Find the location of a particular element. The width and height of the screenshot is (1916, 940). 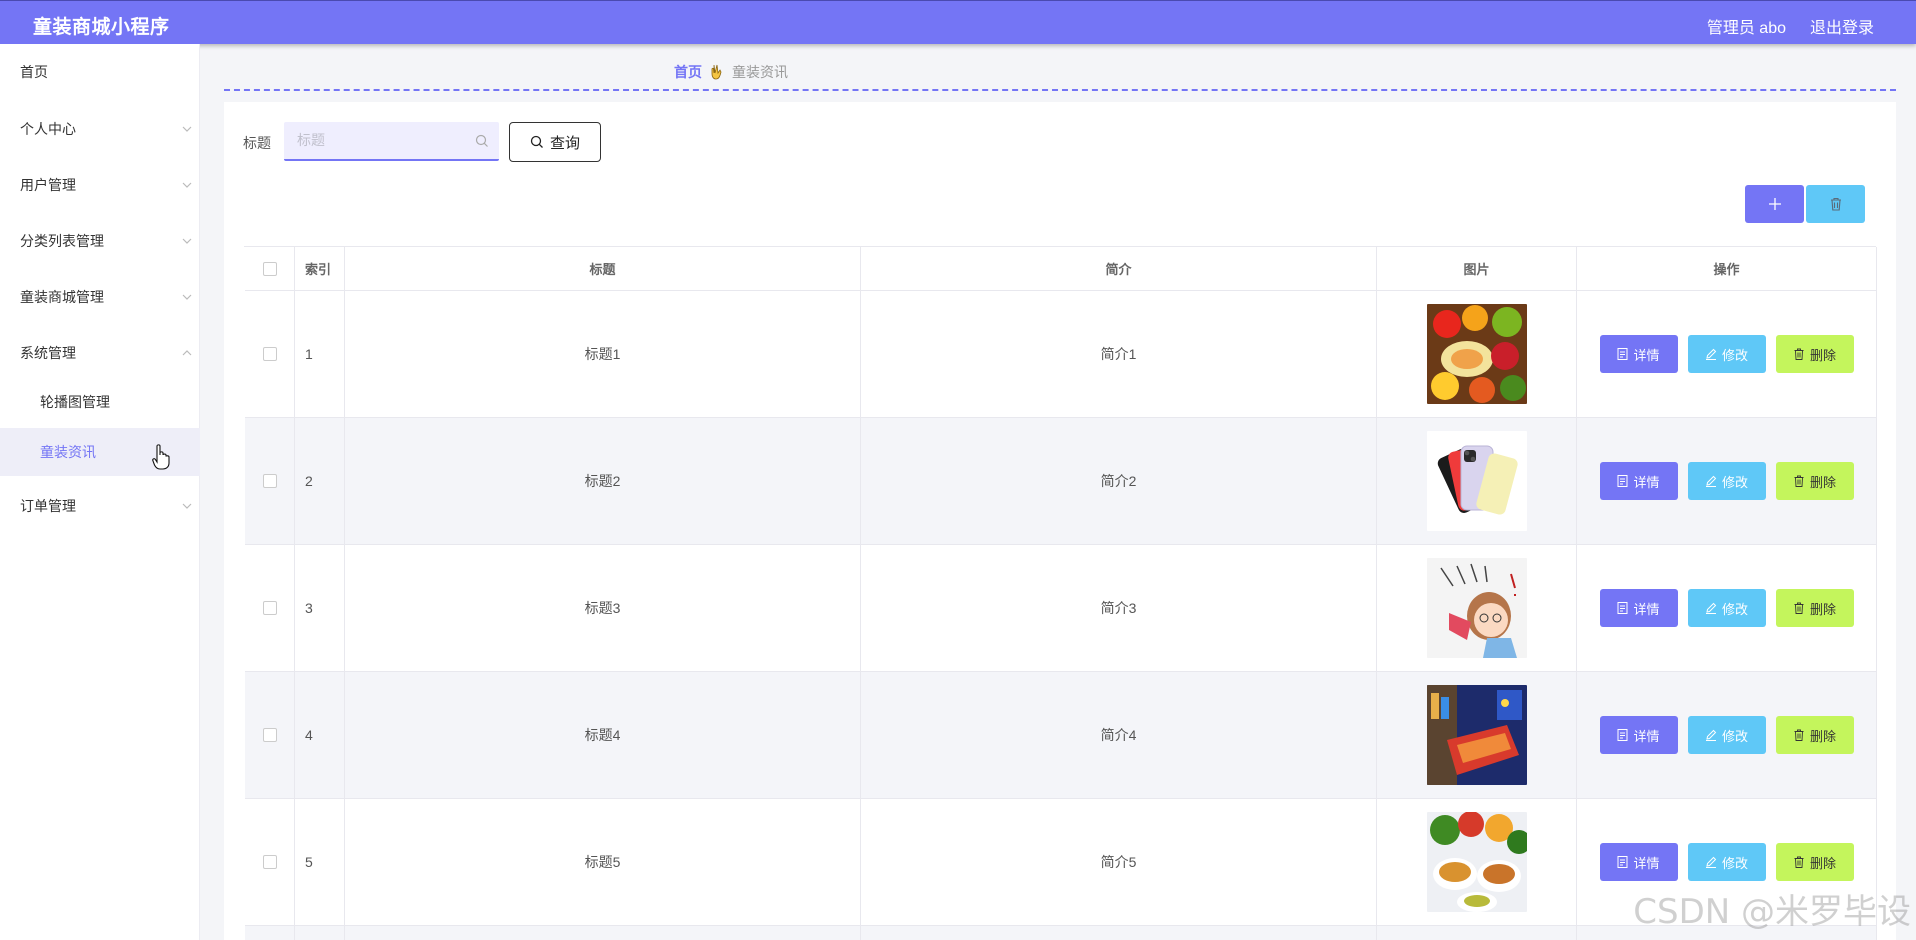

header-intro: 简介 is located at coordinates (1119, 268).